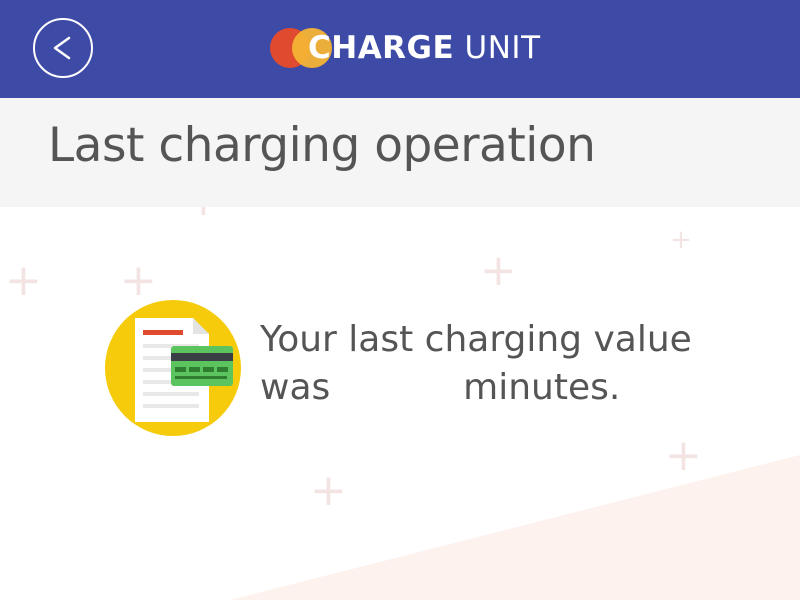 The height and width of the screenshot is (600, 800). What do you see at coordinates (295, 387) in the screenshot?
I see `message-was: was` at bounding box center [295, 387].